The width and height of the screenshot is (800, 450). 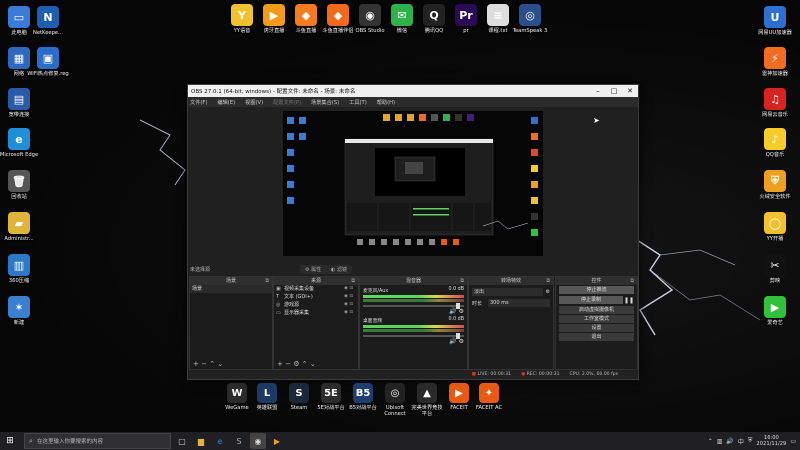 What do you see at coordinates (231, 289) in the screenshot?
I see `scene-item: 场景` at bounding box center [231, 289].